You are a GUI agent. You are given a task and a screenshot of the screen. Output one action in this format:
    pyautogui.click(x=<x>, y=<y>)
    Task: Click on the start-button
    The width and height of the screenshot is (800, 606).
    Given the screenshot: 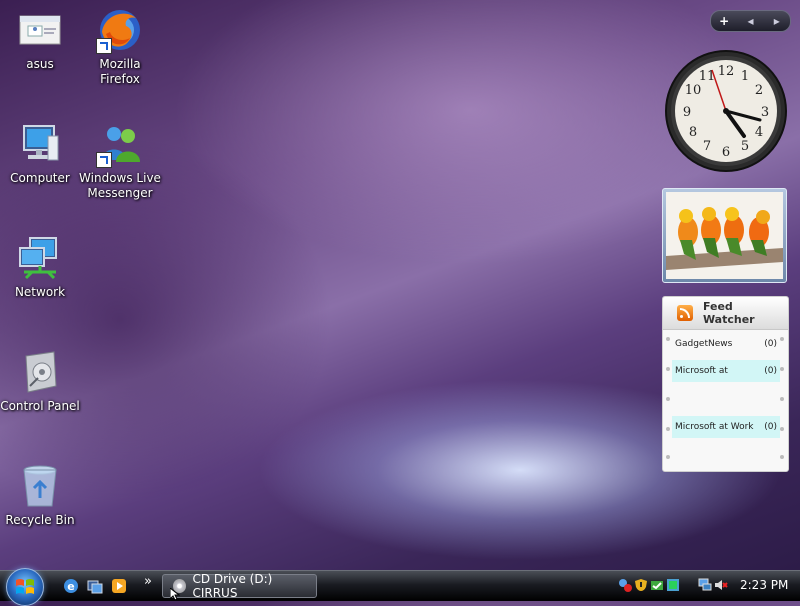 What is the action you would take?
    pyautogui.click(x=25, y=587)
    